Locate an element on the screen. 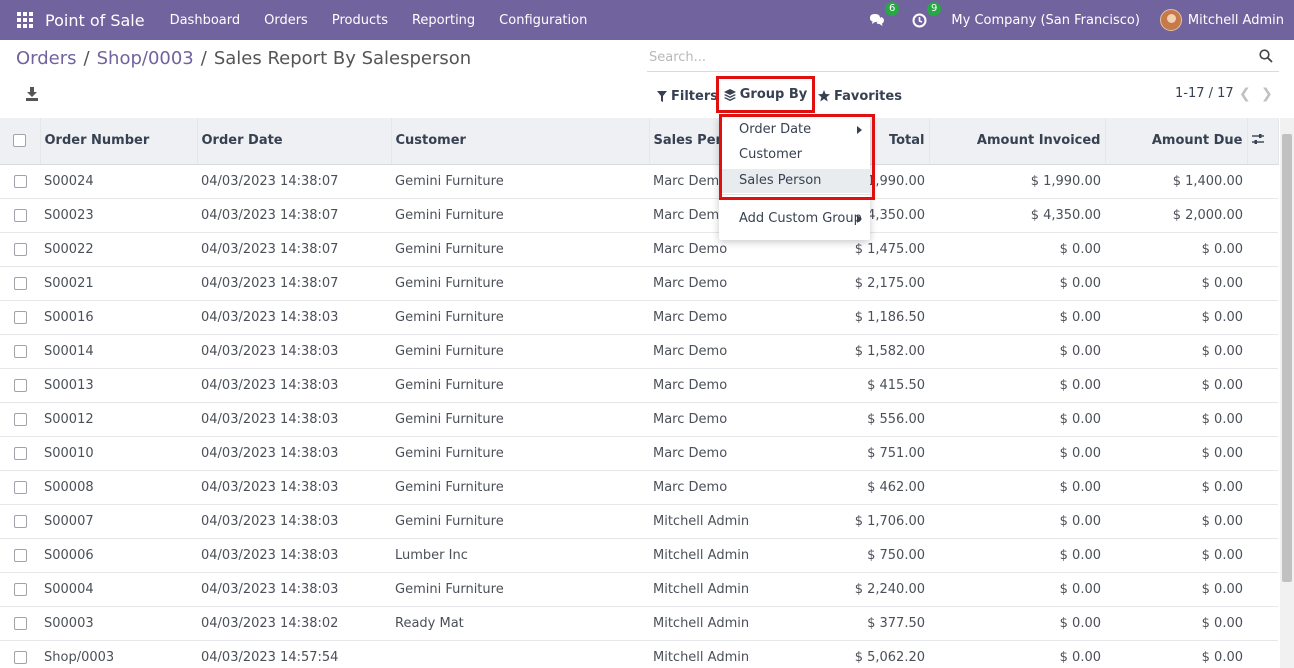 The image size is (1294, 668). pager-next-icon: ❯ is located at coordinates (1267, 94).